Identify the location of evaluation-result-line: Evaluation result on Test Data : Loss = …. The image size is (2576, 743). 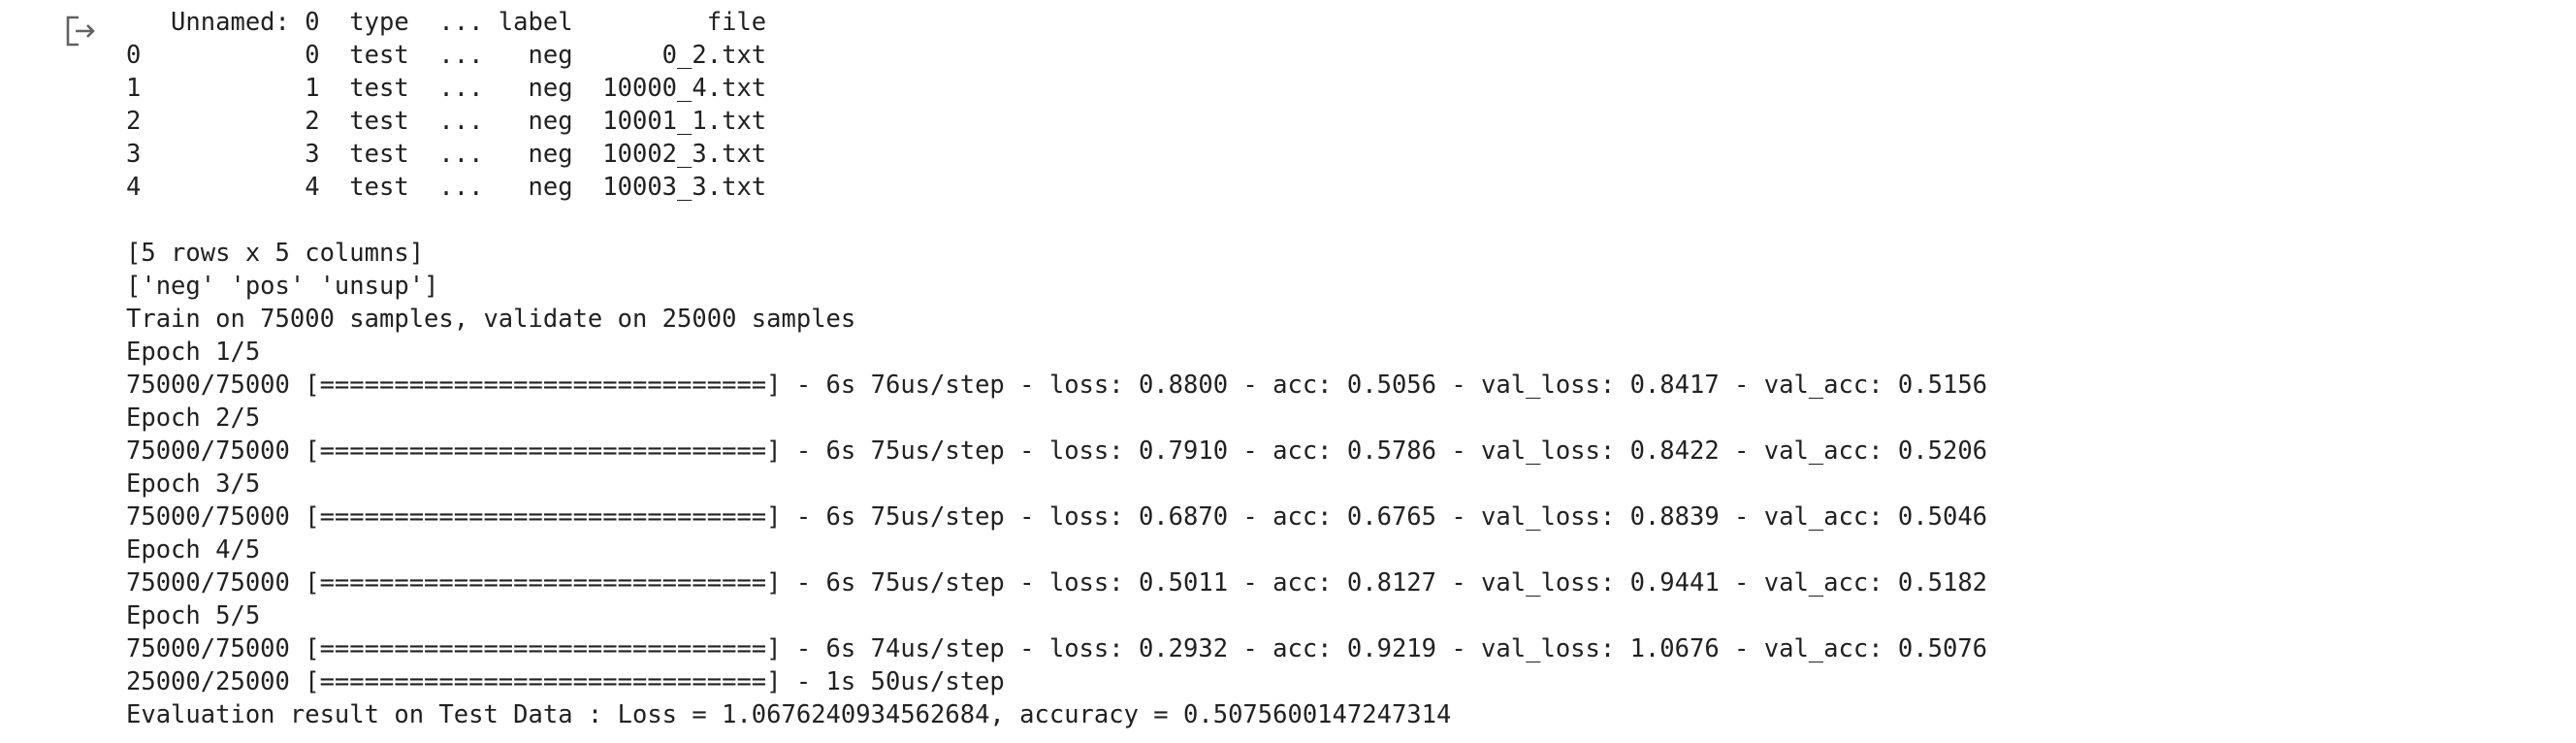
(789, 714).